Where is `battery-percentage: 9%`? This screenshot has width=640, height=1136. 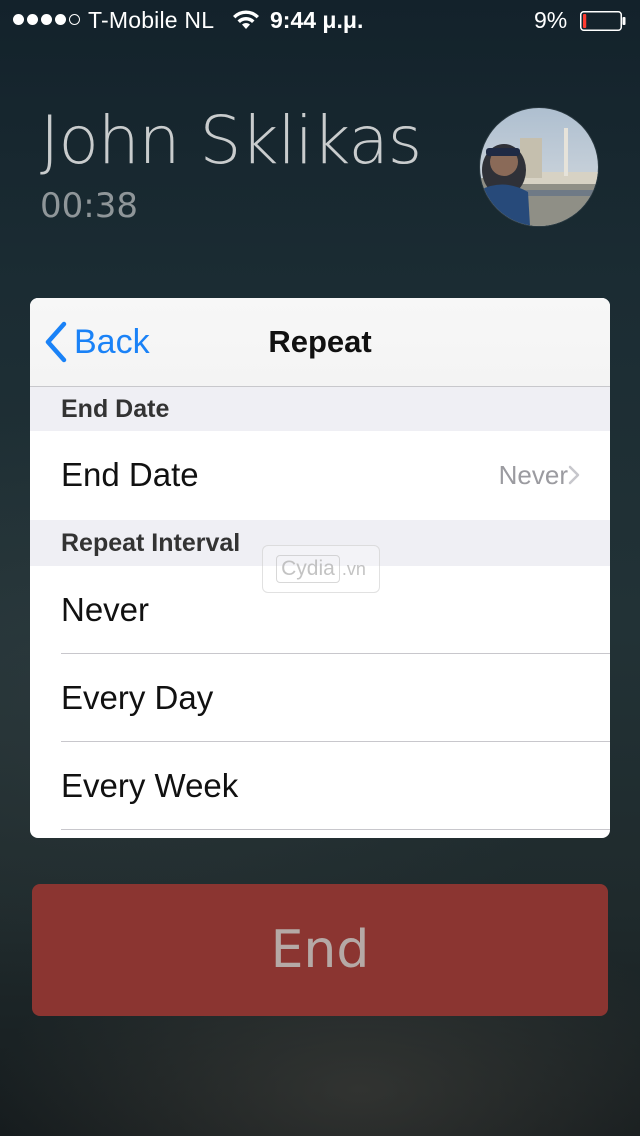
battery-percentage: 9% is located at coordinates (551, 20).